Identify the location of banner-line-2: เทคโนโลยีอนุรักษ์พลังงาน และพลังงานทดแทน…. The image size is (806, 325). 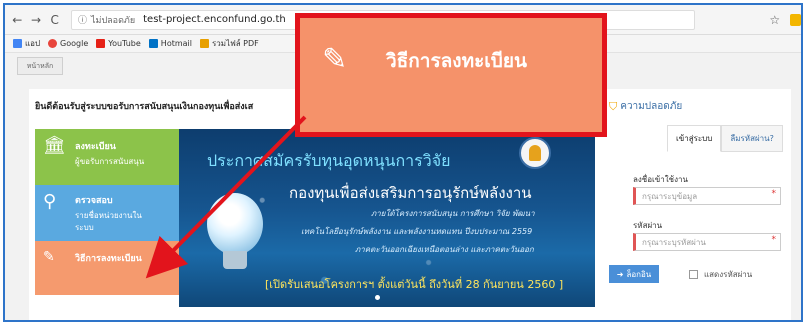
(417, 231).